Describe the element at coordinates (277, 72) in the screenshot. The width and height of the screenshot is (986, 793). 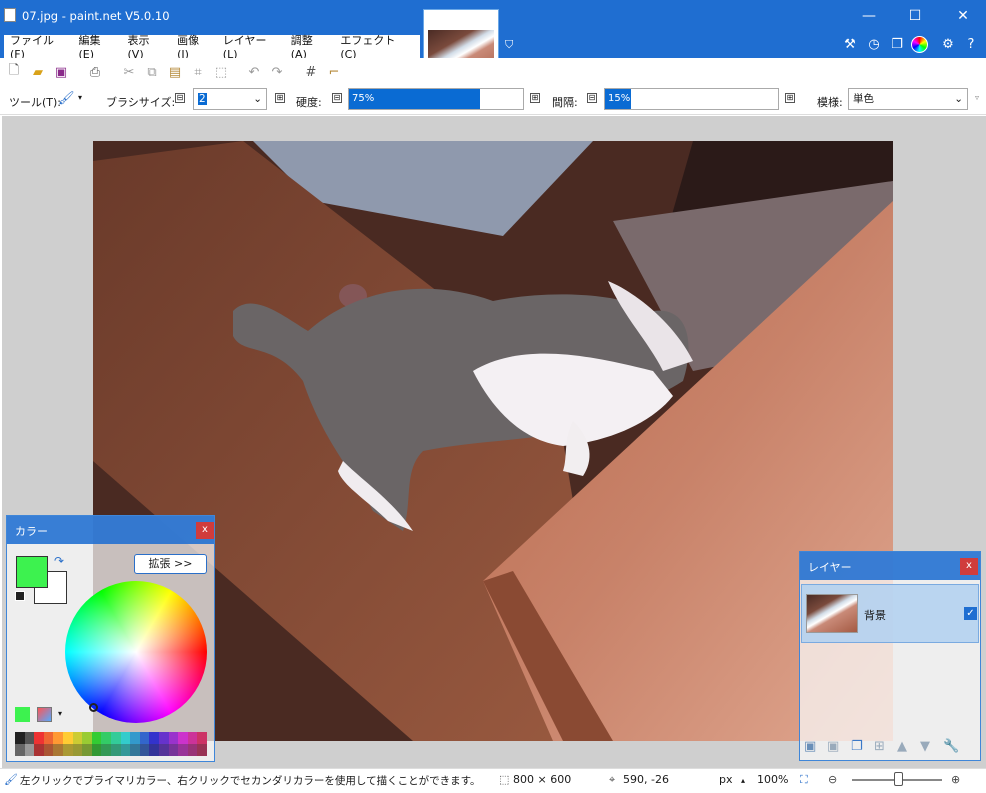
I see `redo-icon: ↷` at that location.